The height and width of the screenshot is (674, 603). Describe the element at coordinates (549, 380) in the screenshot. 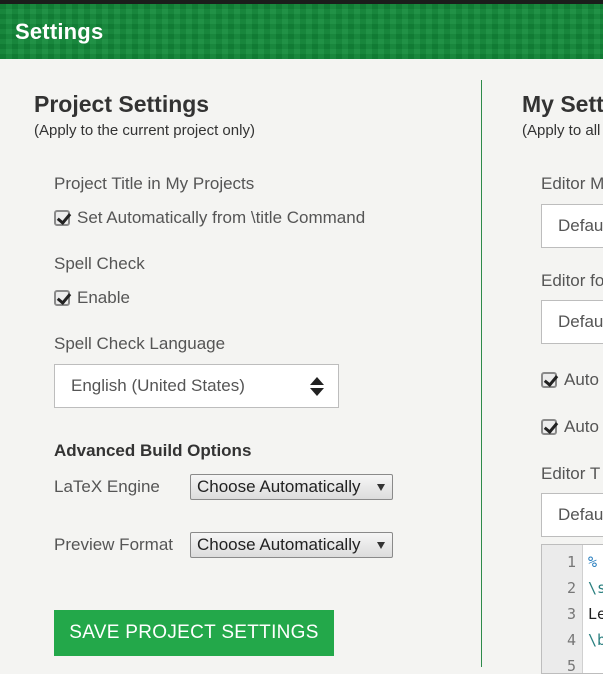

I see `auto-option-1-checkbox` at that location.